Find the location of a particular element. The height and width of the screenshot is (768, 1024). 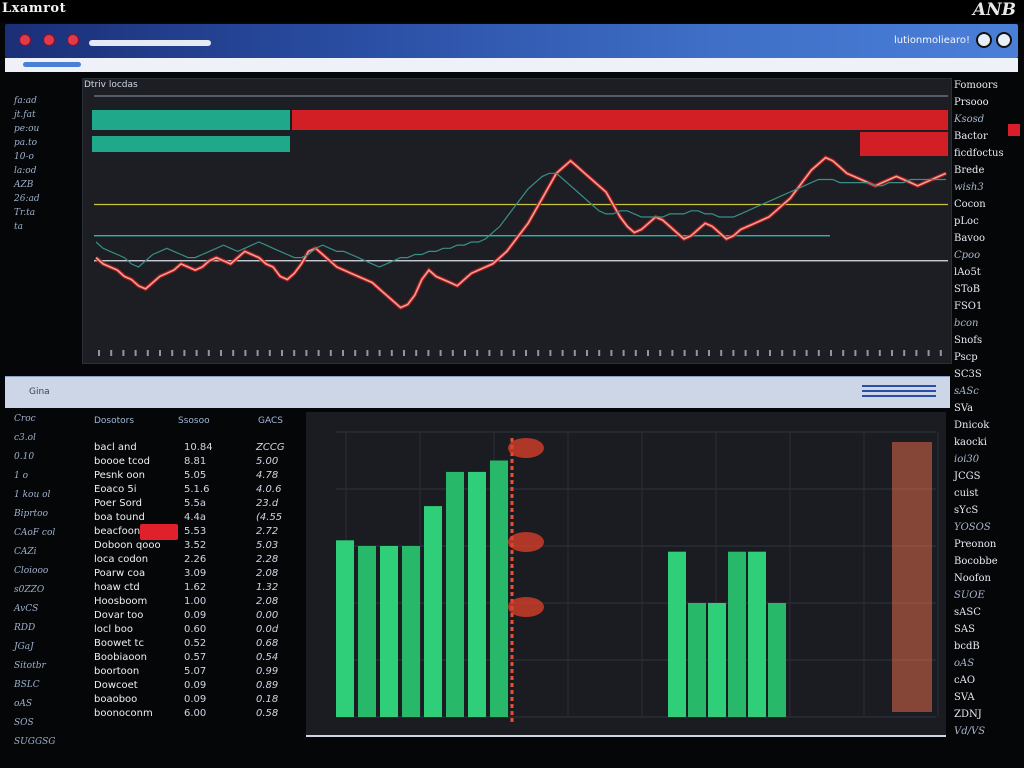

right-side-label: Dnicok is located at coordinates (972, 425).